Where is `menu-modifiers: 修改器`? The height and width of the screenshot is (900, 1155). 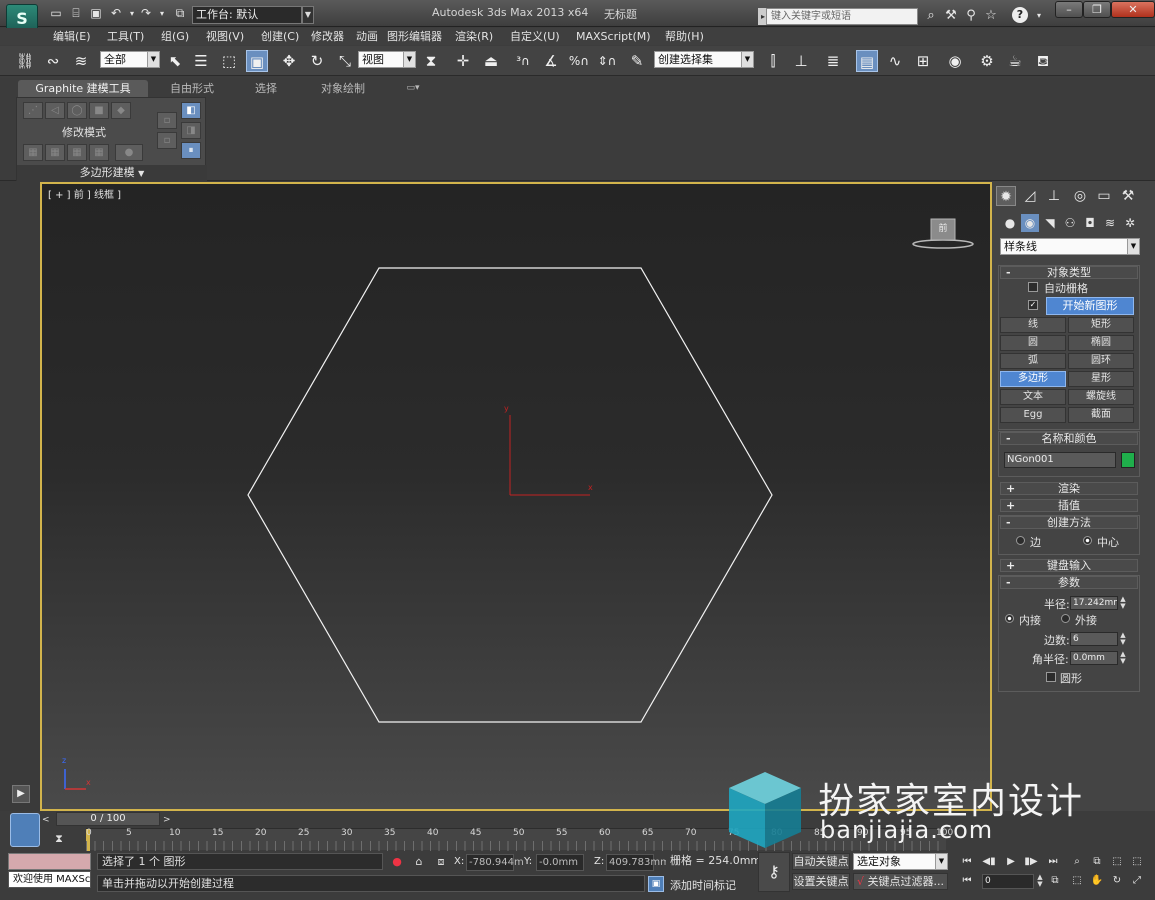 menu-modifiers: 修改器 is located at coordinates (327, 36).